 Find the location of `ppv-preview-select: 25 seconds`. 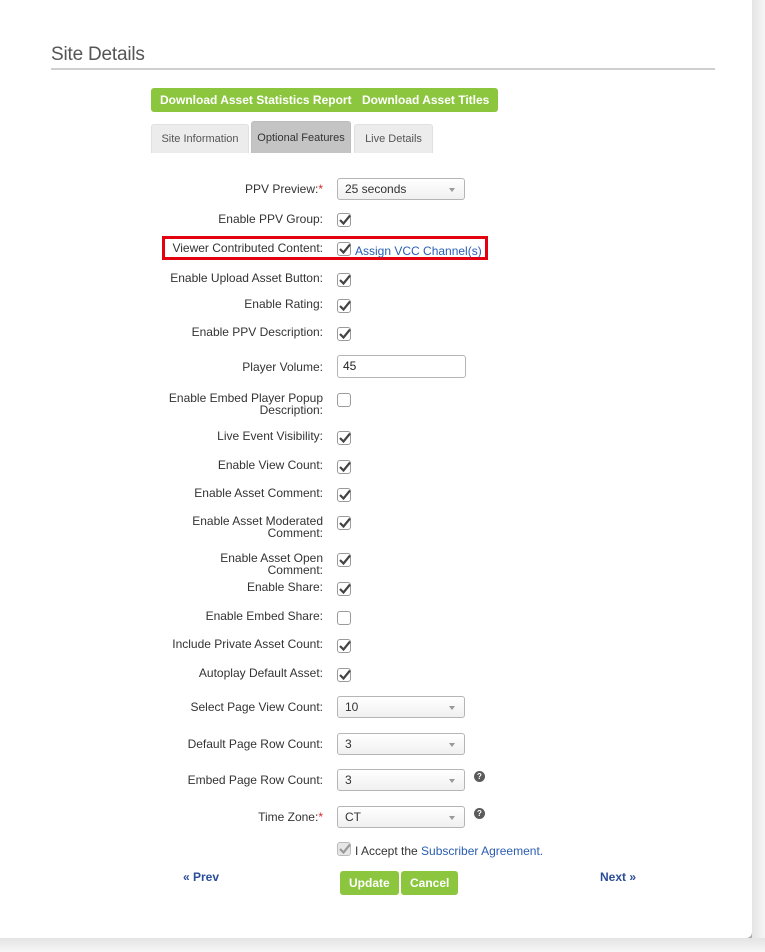

ppv-preview-select: 25 seconds is located at coordinates (401, 189).